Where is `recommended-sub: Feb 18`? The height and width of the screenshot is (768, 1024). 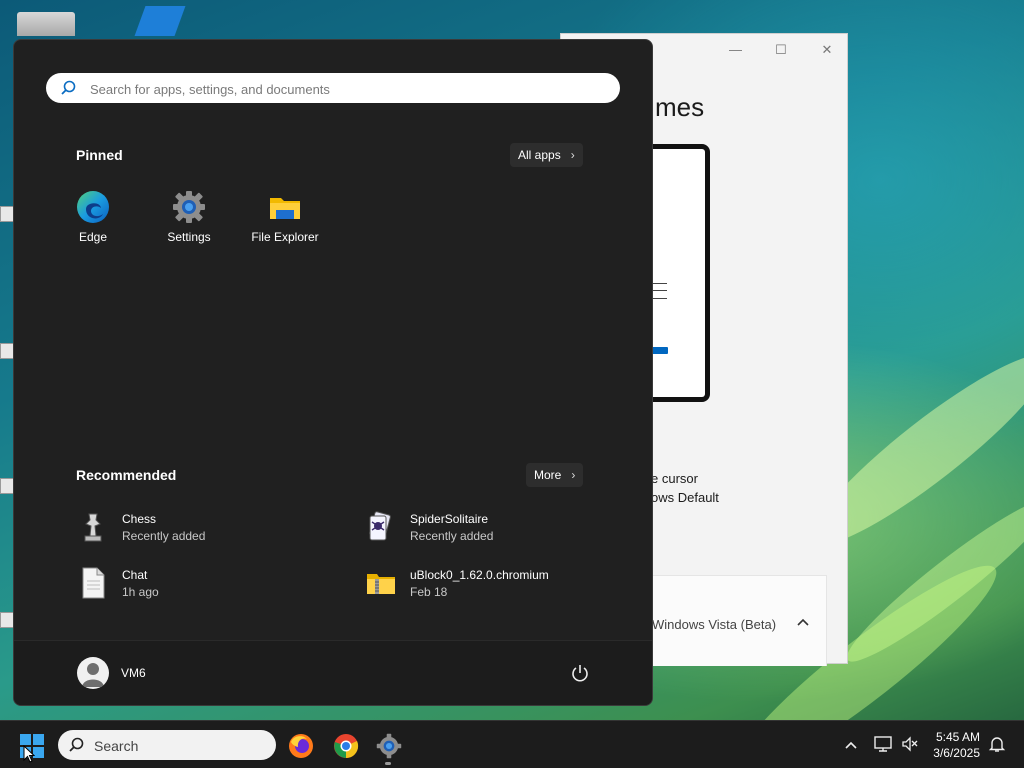
recommended-sub: Feb 18 is located at coordinates (429, 591).